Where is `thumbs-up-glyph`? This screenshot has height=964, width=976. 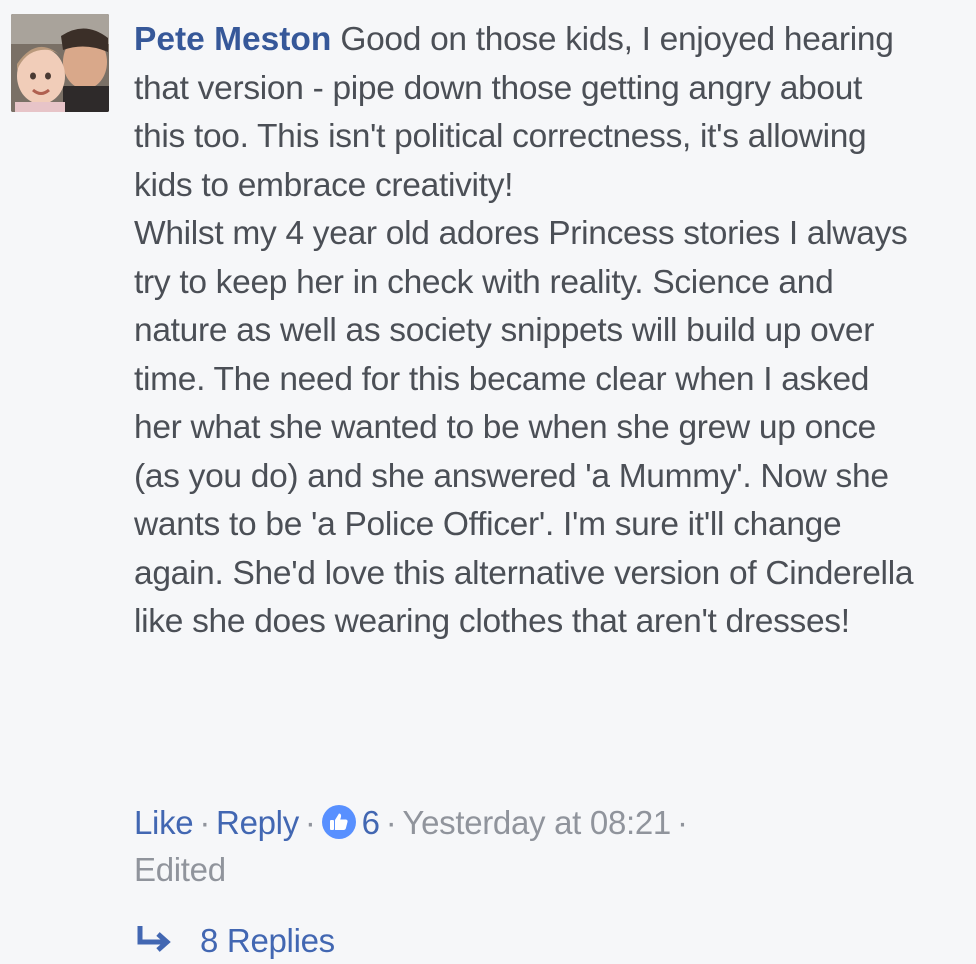 thumbs-up-glyph is located at coordinates (338, 821).